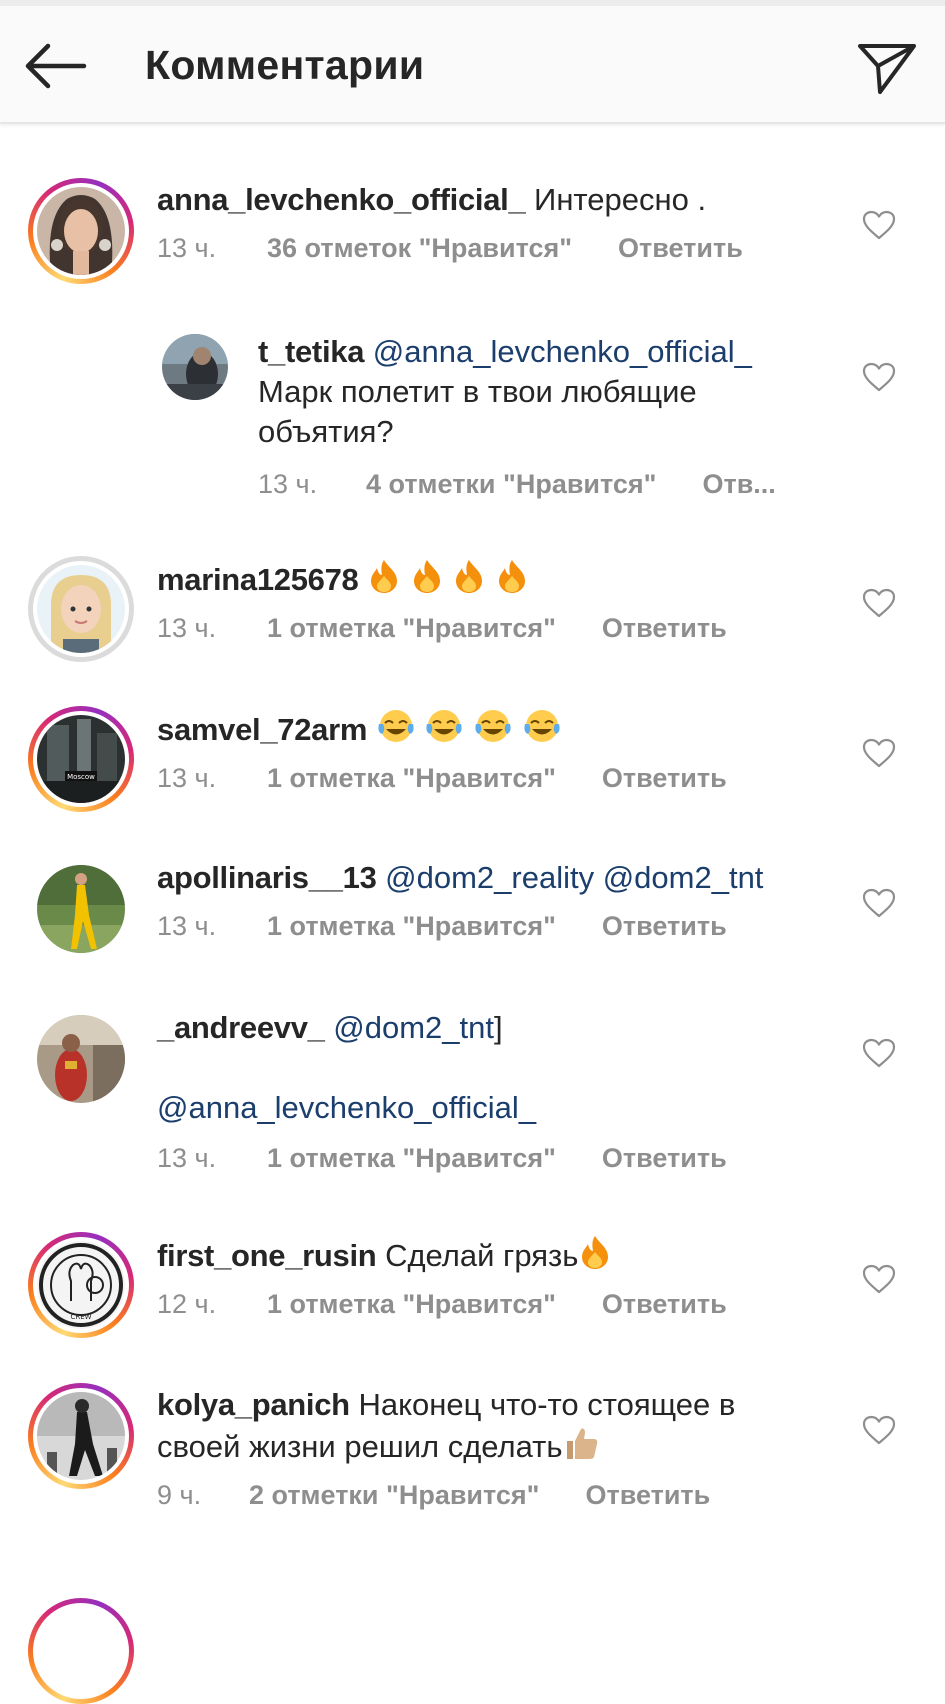 The width and height of the screenshot is (945, 1704). I want to click on comment-username: first_one_rusin, so click(267, 1255).